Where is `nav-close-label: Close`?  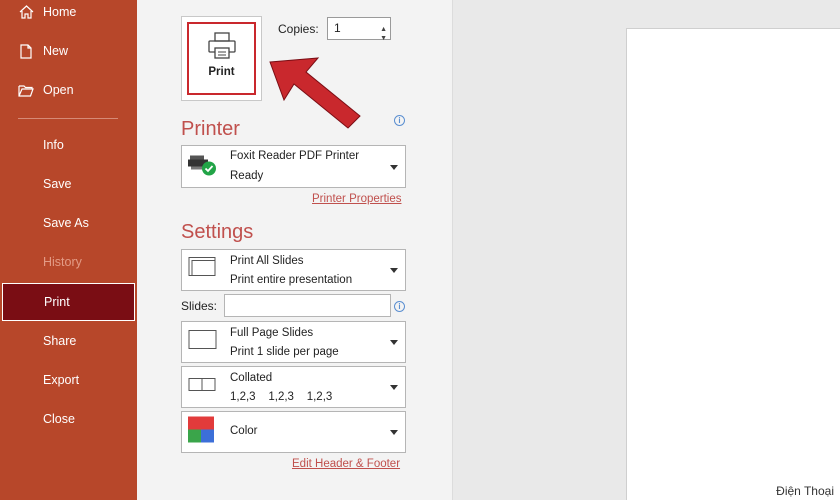
nav-close-label: Close is located at coordinates (59, 419).